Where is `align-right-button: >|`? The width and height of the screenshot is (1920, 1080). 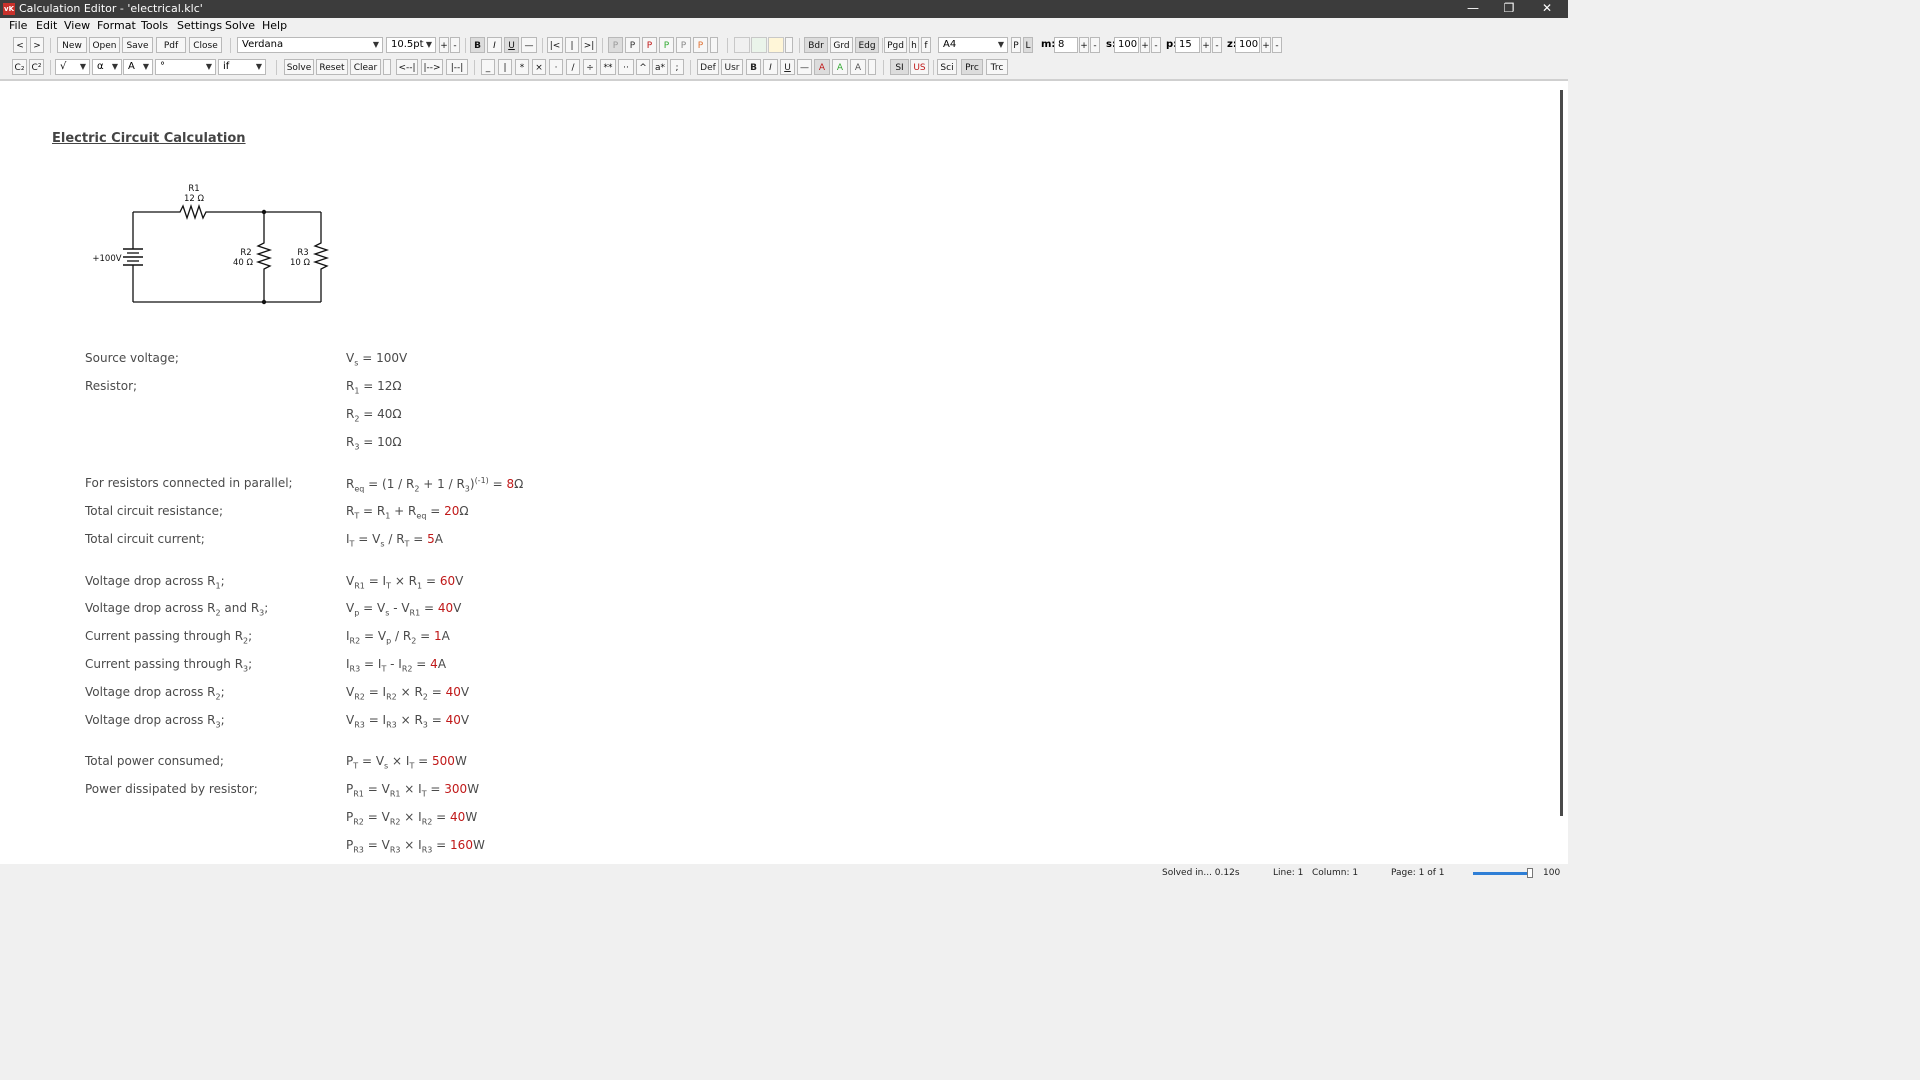
align-right-button: >| is located at coordinates (589, 45).